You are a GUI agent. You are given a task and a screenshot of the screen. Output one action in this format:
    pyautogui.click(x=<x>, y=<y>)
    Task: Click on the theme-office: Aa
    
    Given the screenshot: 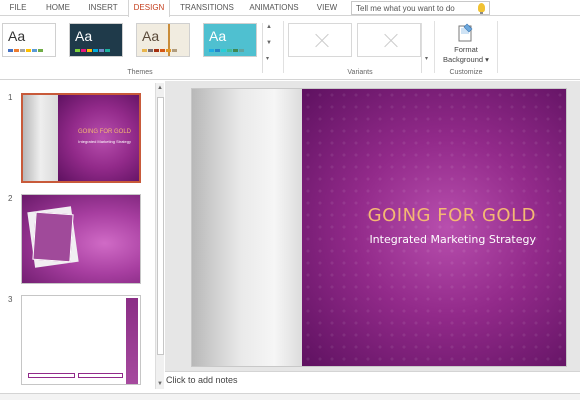 What is the action you would take?
    pyautogui.click(x=29, y=40)
    